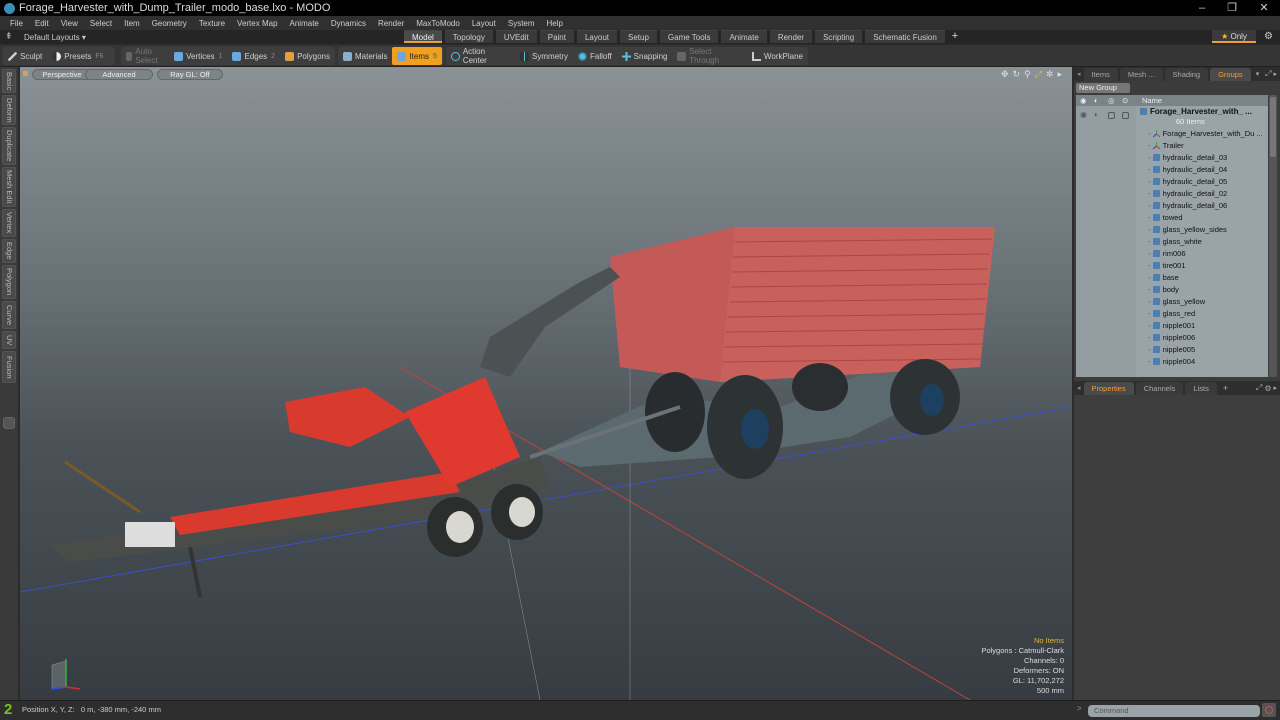 This screenshot has width=1280, height=720. What do you see at coordinates (689, 36) in the screenshot?
I see `tab-game-tools: Game Tools` at bounding box center [689, 36].